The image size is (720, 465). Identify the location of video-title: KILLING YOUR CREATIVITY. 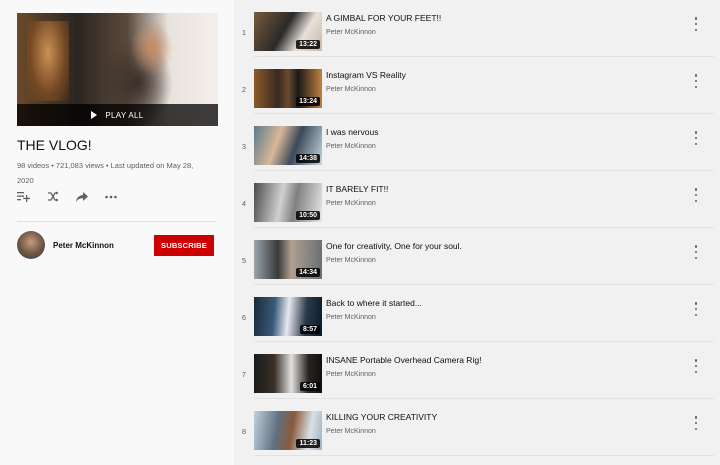
(381, 417).